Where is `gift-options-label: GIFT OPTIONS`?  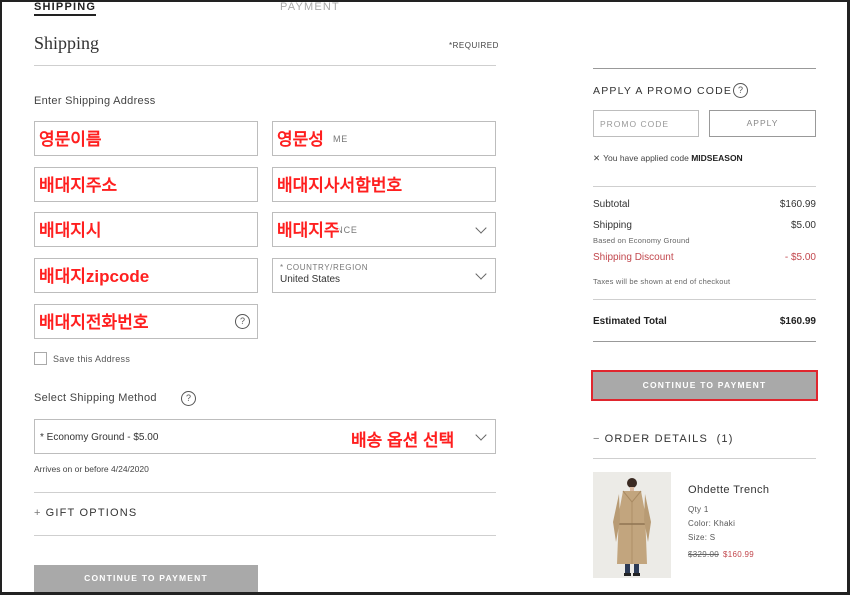 gift-options-label: GIFT OPTIONS is located at coordinates (91, 513).